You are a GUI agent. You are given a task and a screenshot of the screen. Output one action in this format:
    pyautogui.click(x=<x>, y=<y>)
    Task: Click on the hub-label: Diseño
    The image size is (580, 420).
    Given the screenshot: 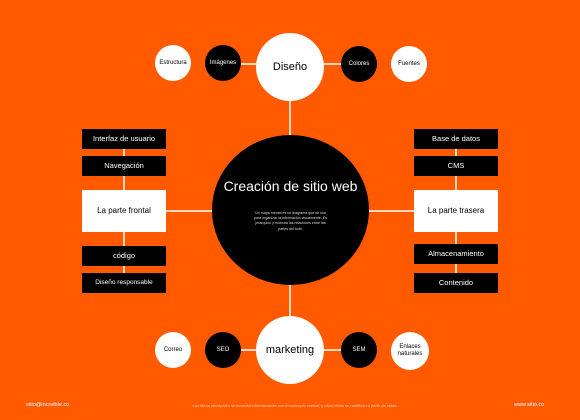 What is the action you would take?
    pyautogui.click(x=290, y=66)
    